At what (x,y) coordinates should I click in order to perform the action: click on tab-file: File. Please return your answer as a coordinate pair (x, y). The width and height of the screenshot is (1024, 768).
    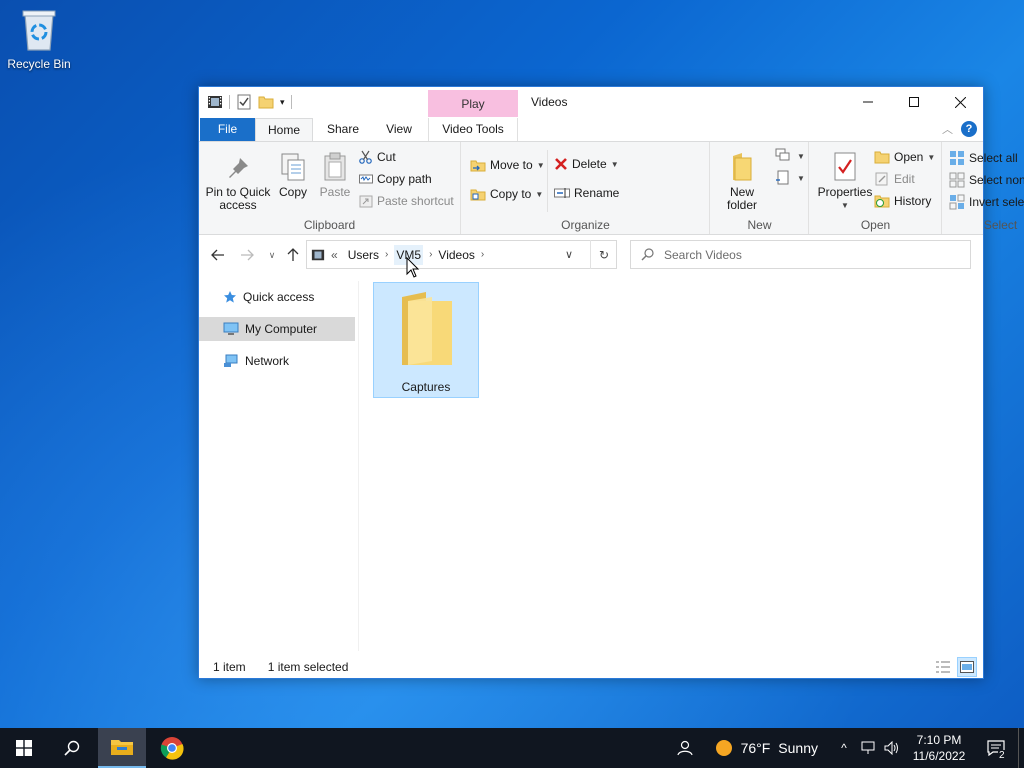
    Looking at the image, I should click on (227, 129).